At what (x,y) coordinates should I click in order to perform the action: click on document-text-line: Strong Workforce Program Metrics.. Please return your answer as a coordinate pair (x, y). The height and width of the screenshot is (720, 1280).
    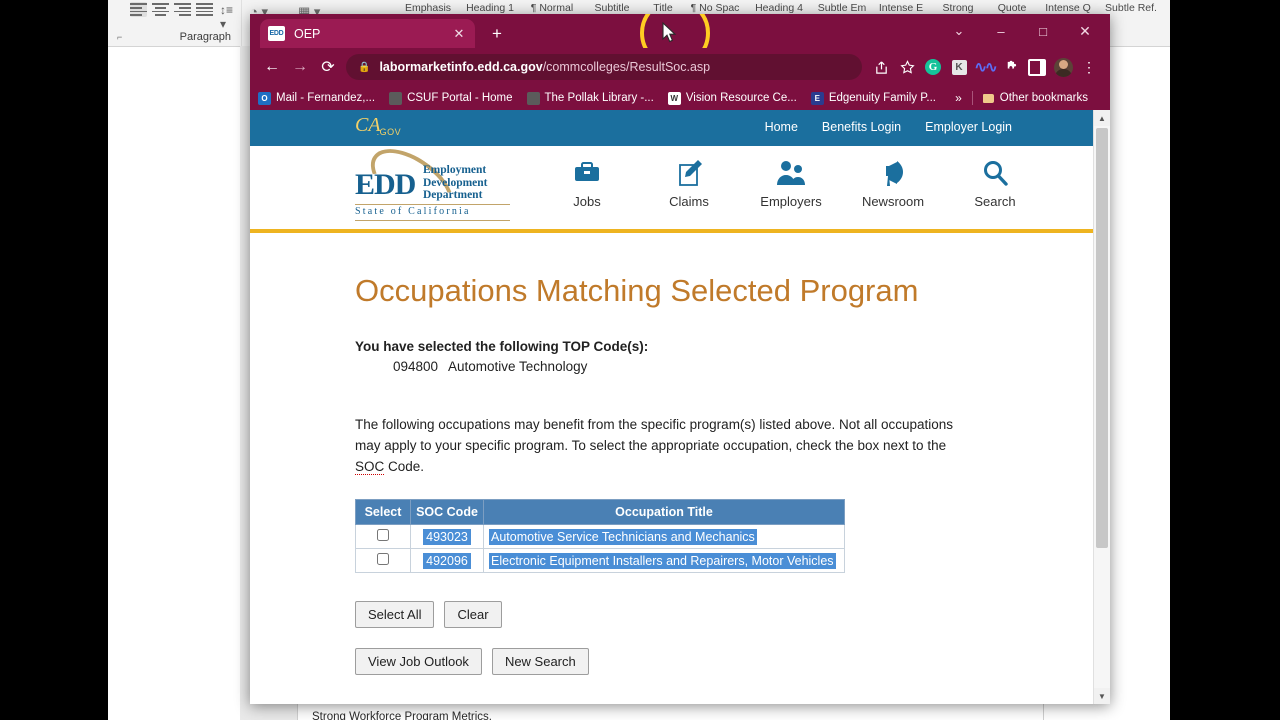
    Looking at the image, I should click on (402, 715).